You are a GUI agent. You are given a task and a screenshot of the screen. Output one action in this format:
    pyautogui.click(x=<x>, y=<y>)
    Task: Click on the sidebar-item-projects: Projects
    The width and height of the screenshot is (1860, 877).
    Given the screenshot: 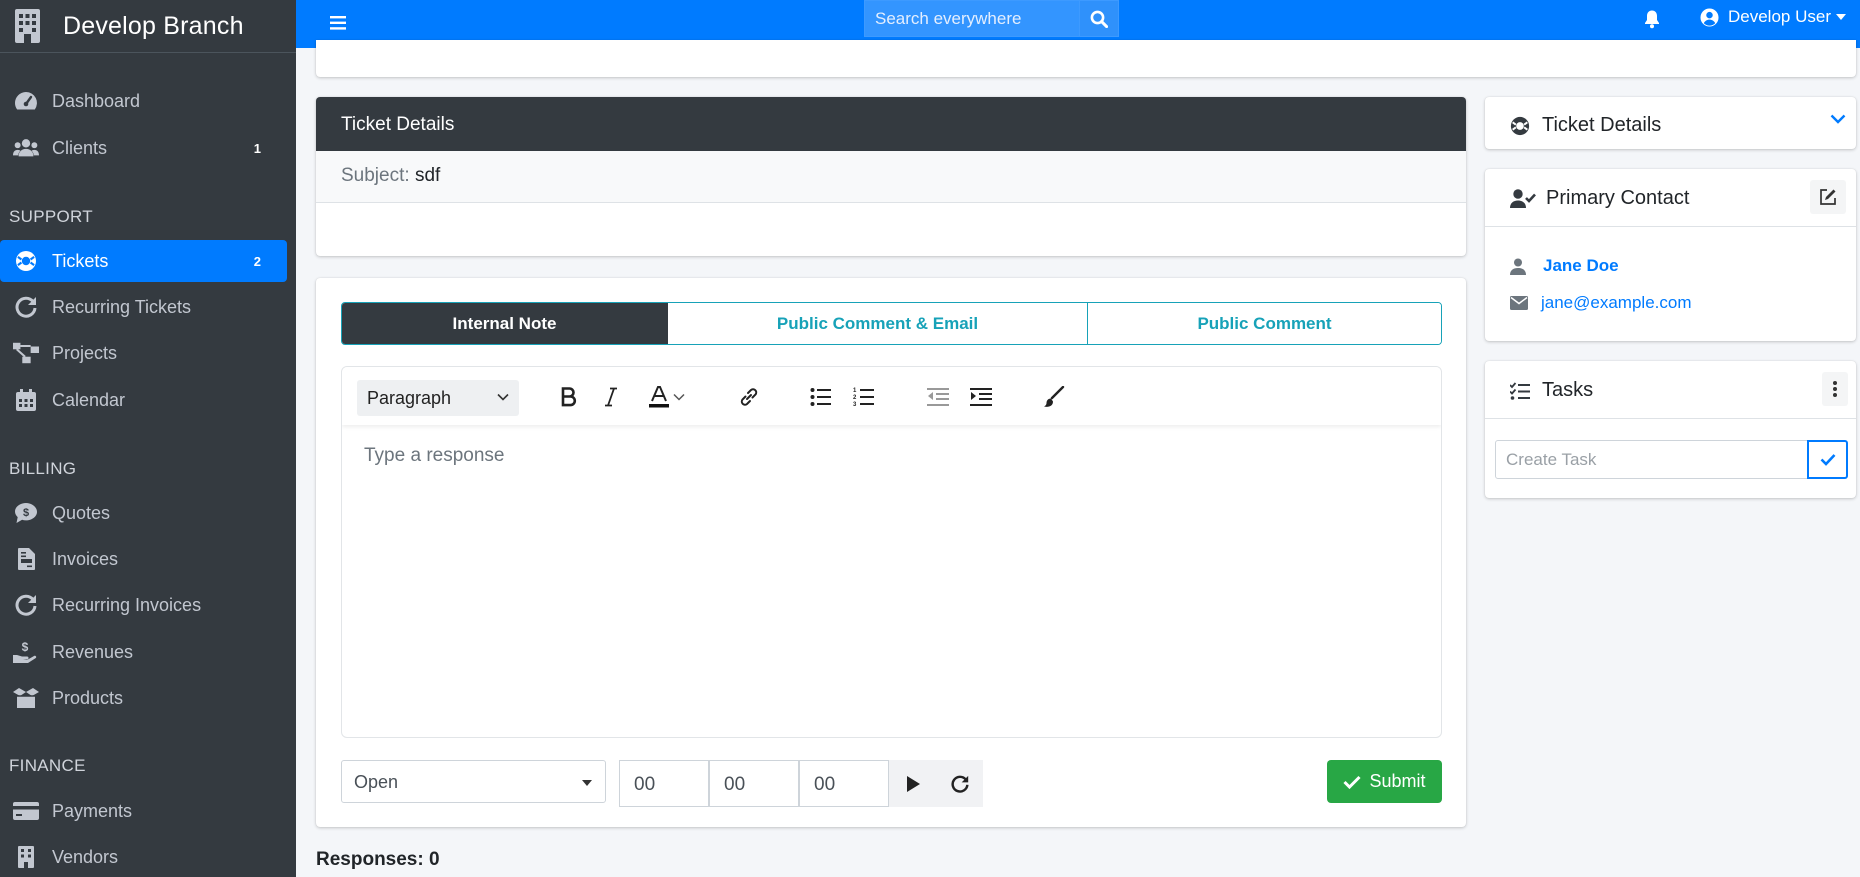 What is the action you would take?
    pyautogui.click(x=143, y=353)
    